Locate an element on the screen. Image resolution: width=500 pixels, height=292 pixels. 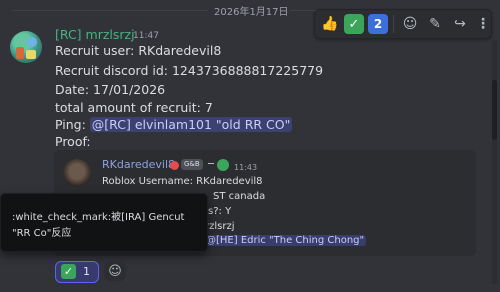
thumbs-up-icon: 👍 is located at coordinates (330, 24).